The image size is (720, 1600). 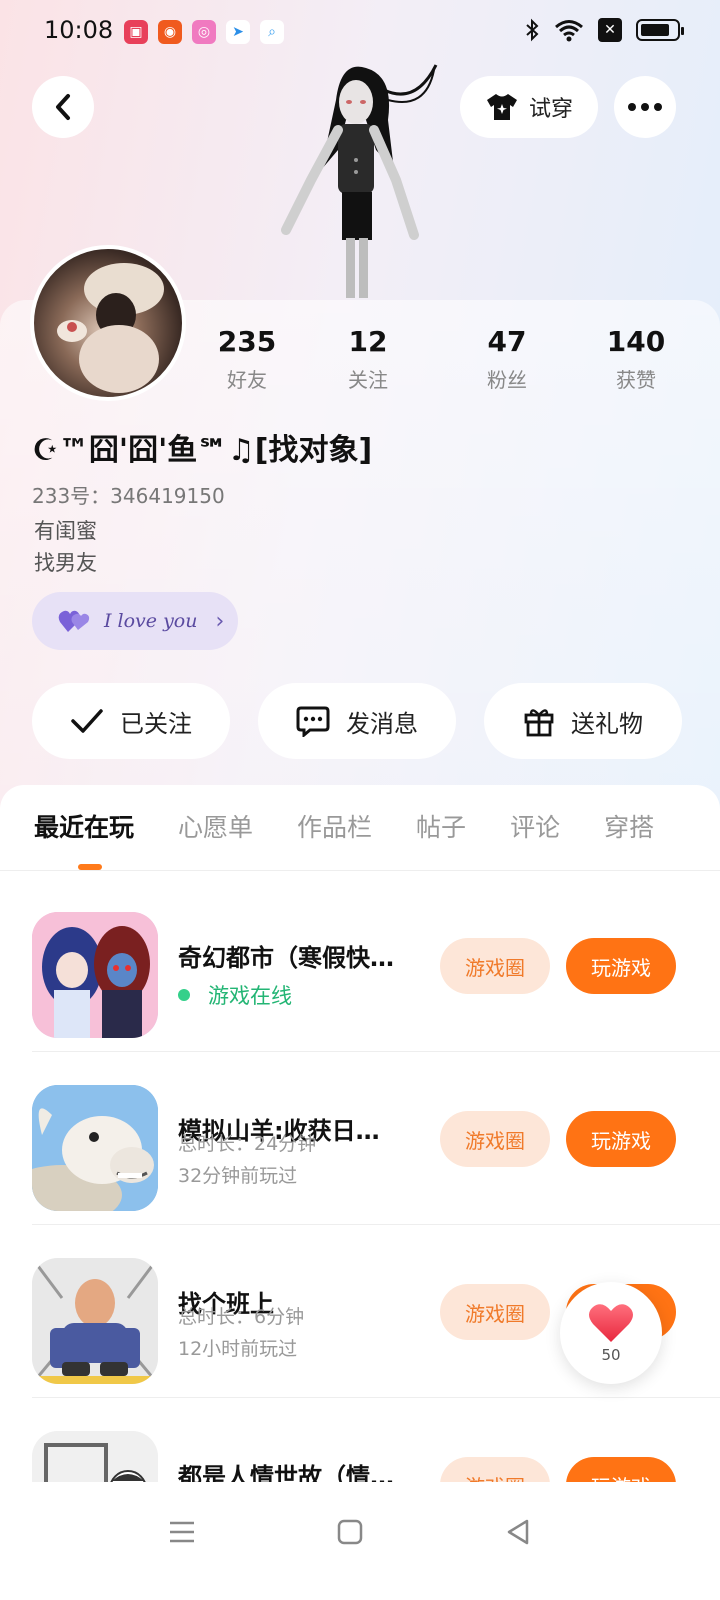 I want to click on back-nav-button, so click(x=518, y=1532).